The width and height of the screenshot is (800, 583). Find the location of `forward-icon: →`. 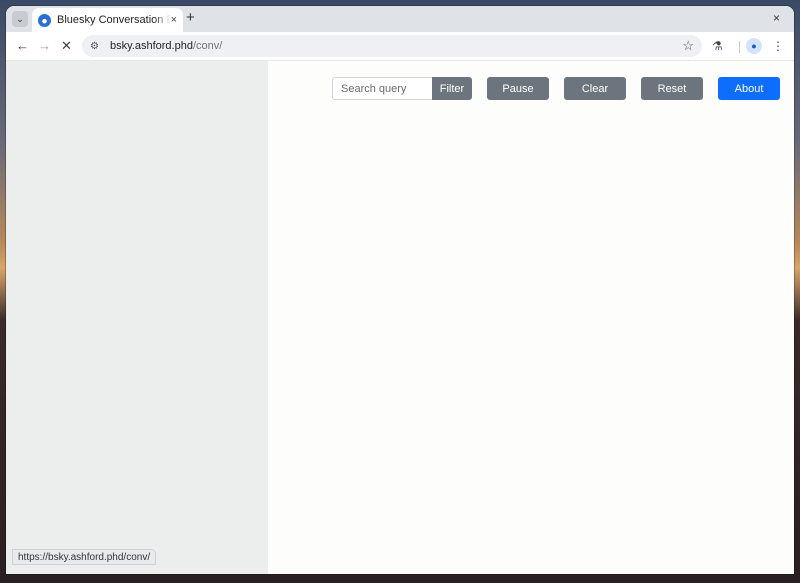

forward-icon: → is located at coordinates (44, 46).